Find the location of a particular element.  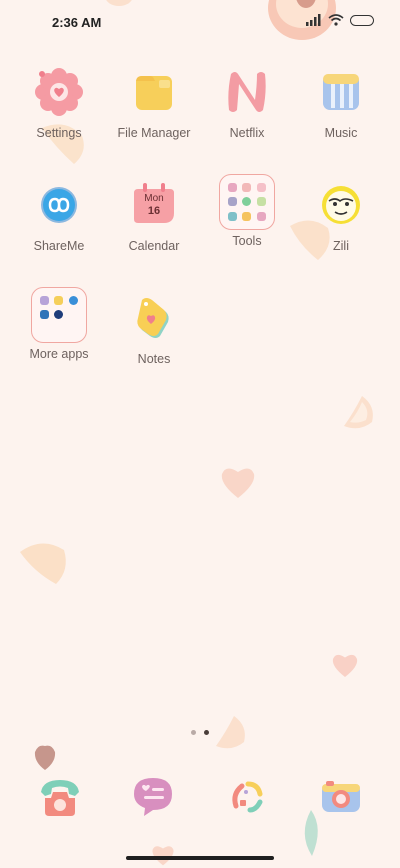

app-label: Music is located at coordinates (341, 133).